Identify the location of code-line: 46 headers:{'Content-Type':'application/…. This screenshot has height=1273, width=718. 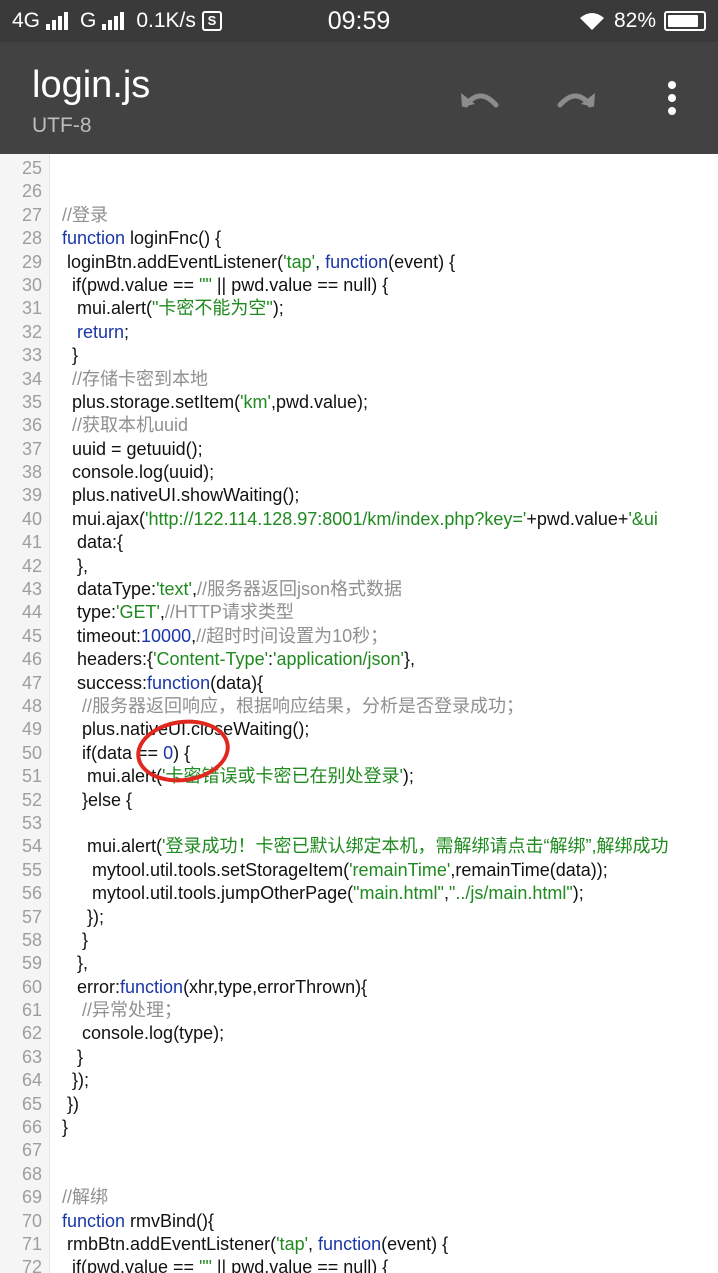
(359, 659).